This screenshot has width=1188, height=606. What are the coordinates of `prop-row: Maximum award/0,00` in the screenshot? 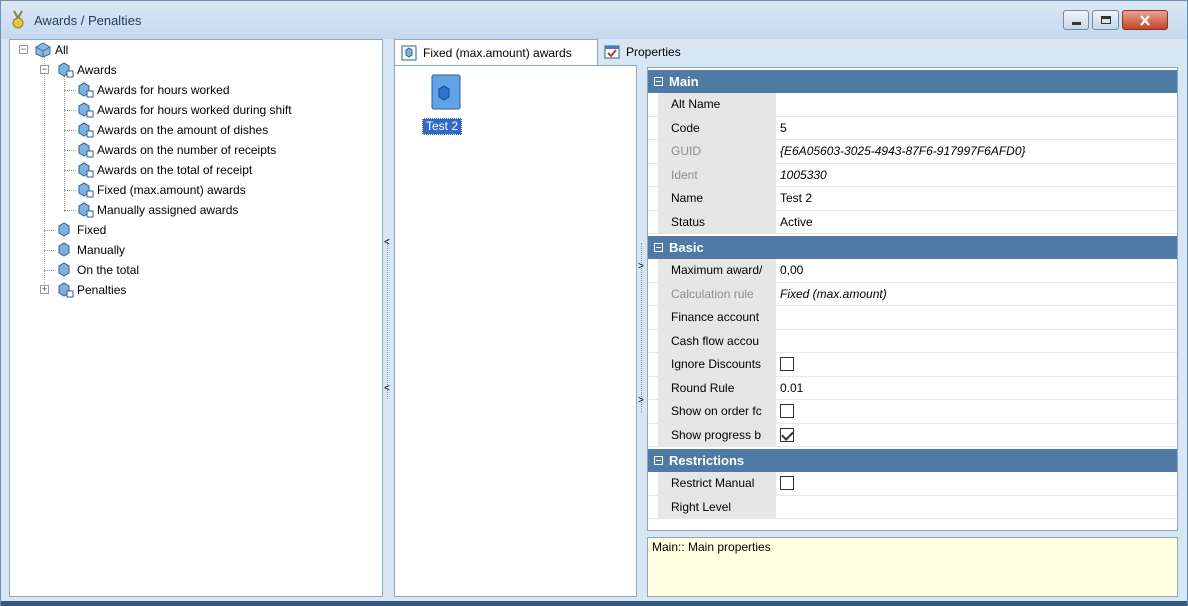 It's located at (912, 271).